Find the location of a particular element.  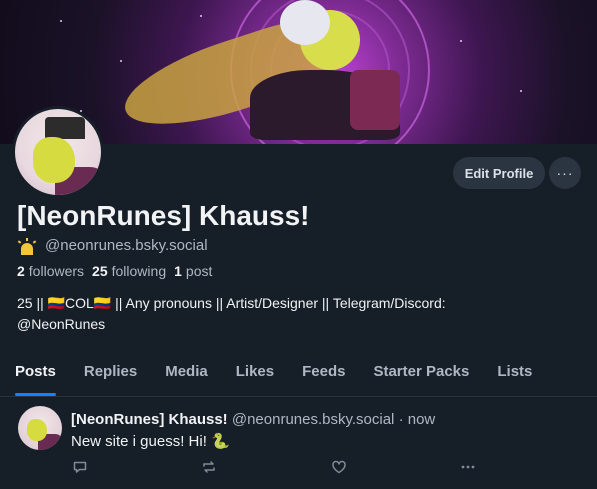

post-author-name: [NeonRunes] Khauss! is located at coordinates (149, 419).